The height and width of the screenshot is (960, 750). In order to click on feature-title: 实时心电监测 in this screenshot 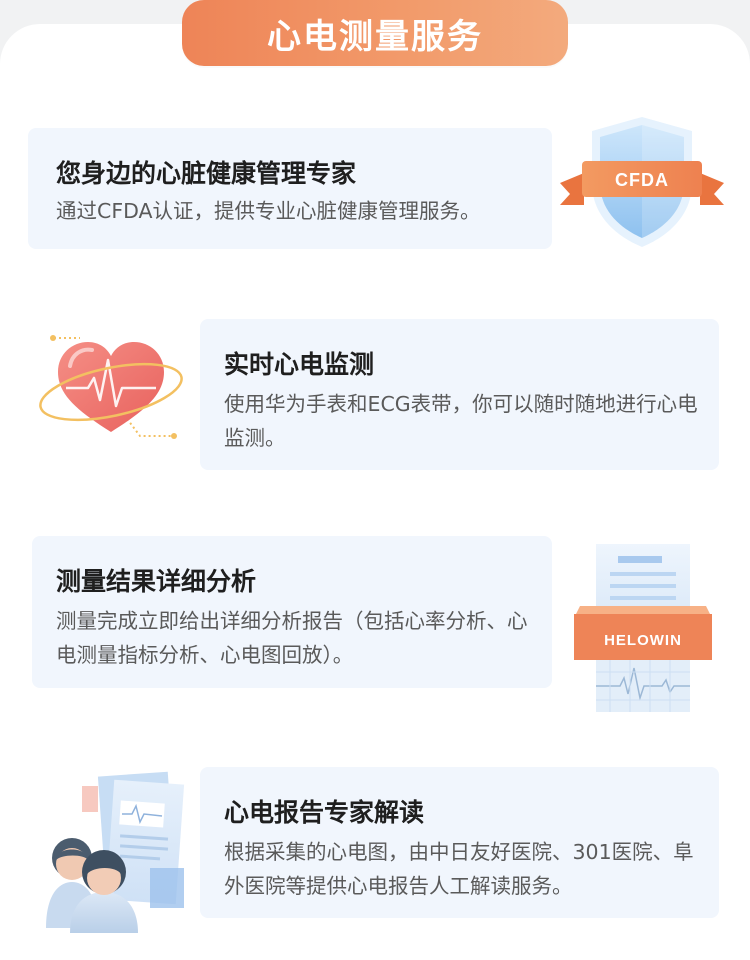, I will do `click(299, 364)`.